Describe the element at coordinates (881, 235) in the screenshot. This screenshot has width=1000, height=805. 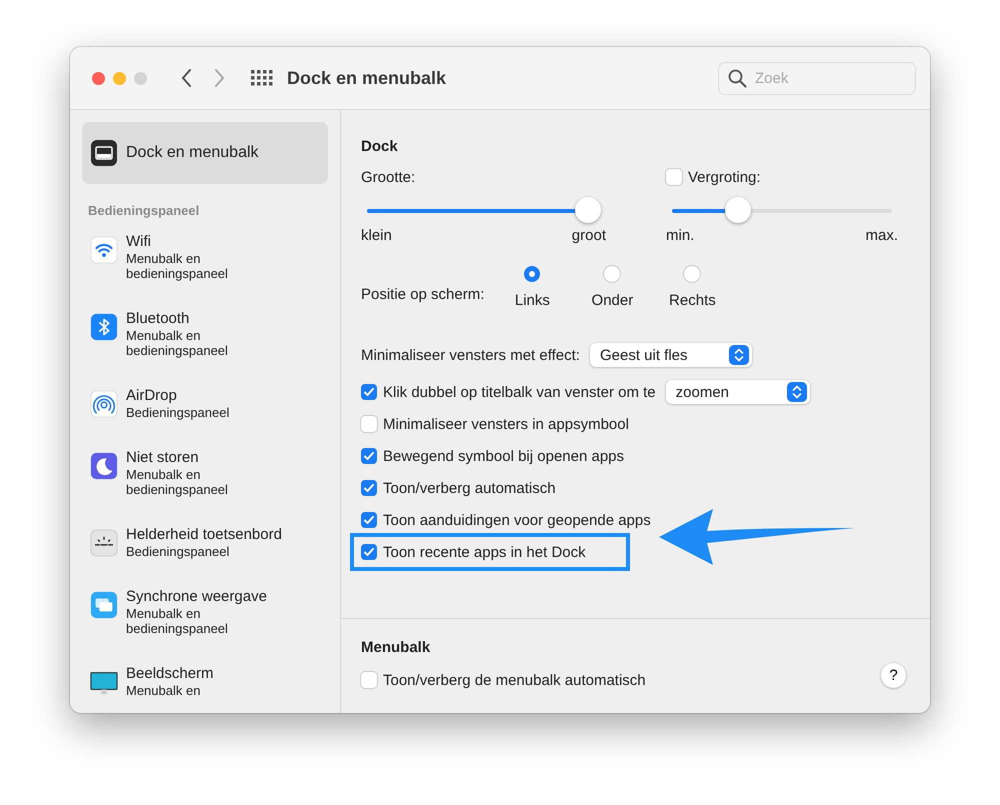
I see `max-label: max.` at that location.